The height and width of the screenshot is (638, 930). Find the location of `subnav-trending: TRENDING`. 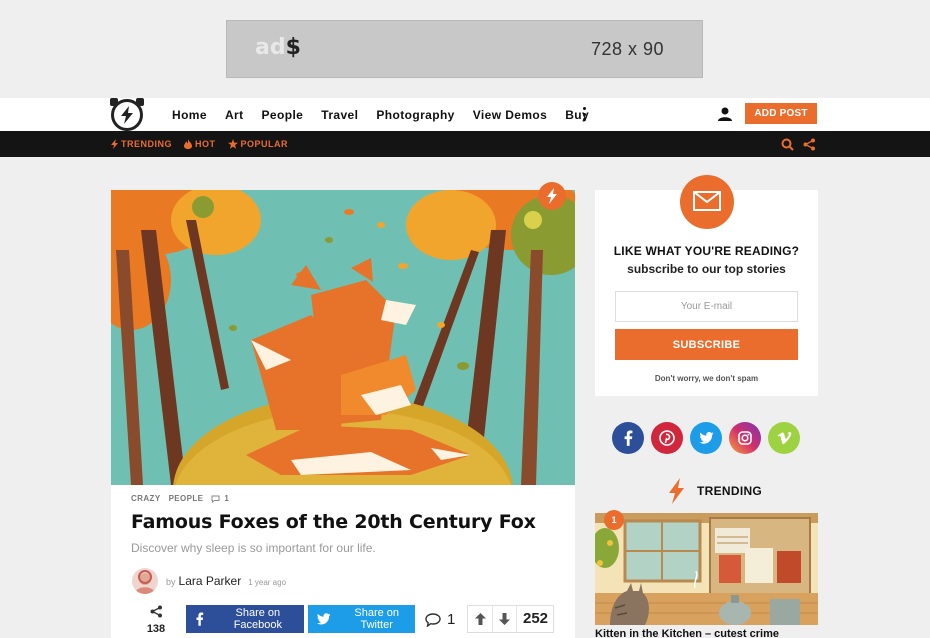

subnav-trending: TRENDING is located at coordinates (141, 144).